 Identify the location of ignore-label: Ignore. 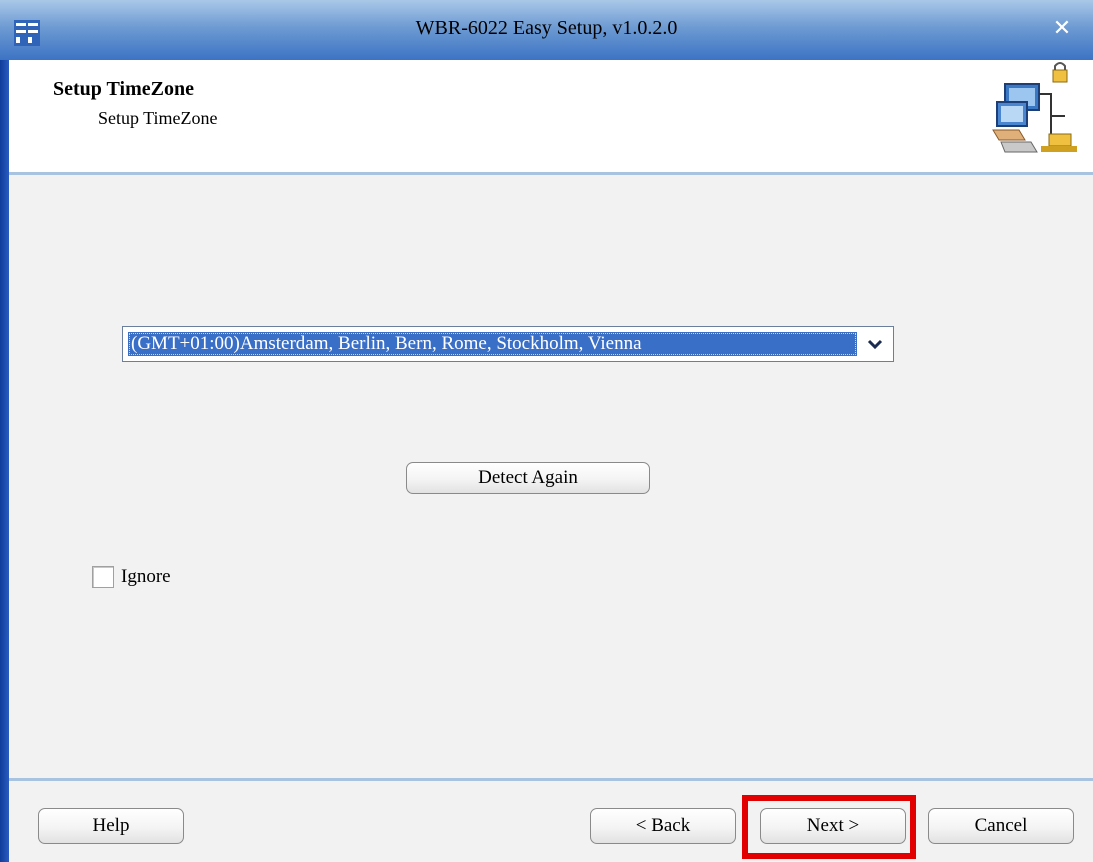
(146, 577).